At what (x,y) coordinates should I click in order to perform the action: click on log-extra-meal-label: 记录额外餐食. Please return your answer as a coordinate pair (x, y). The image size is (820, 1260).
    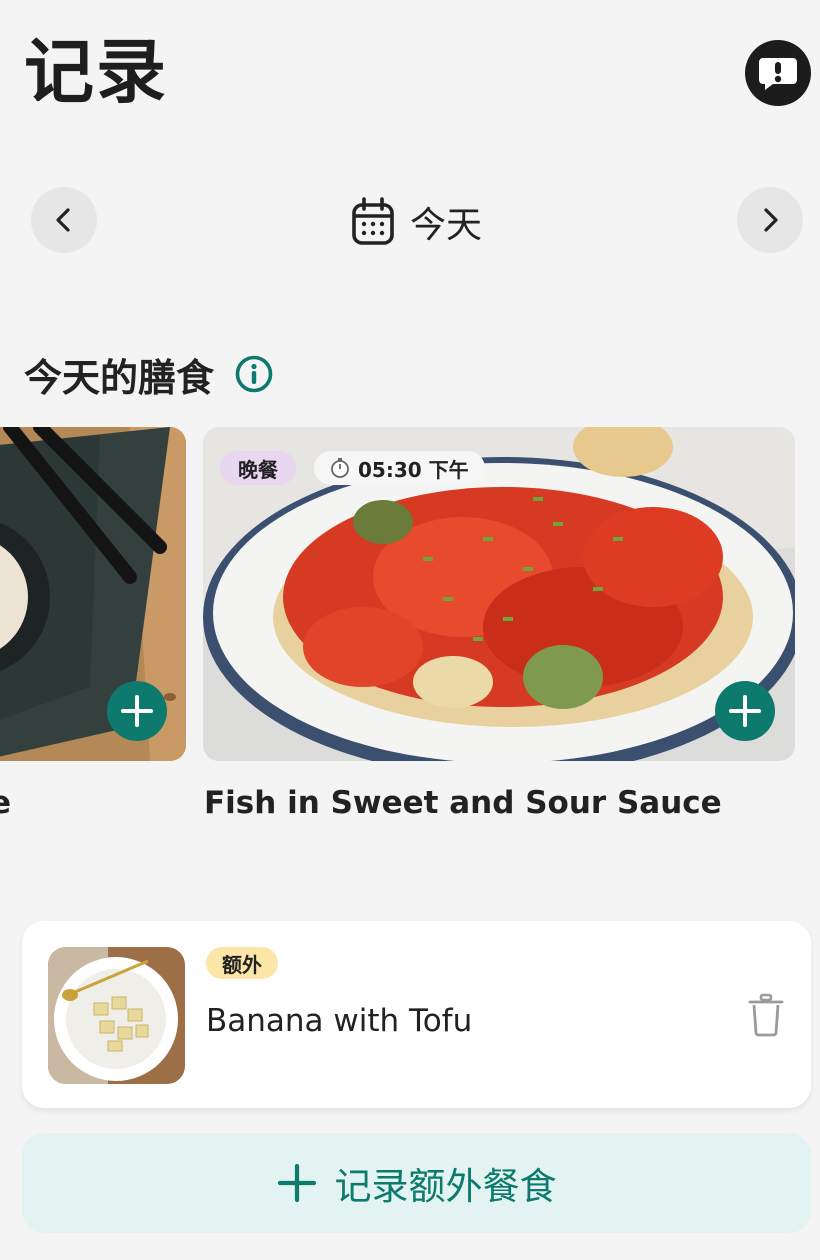
    Looking at the image, I should click on (445, 1186).